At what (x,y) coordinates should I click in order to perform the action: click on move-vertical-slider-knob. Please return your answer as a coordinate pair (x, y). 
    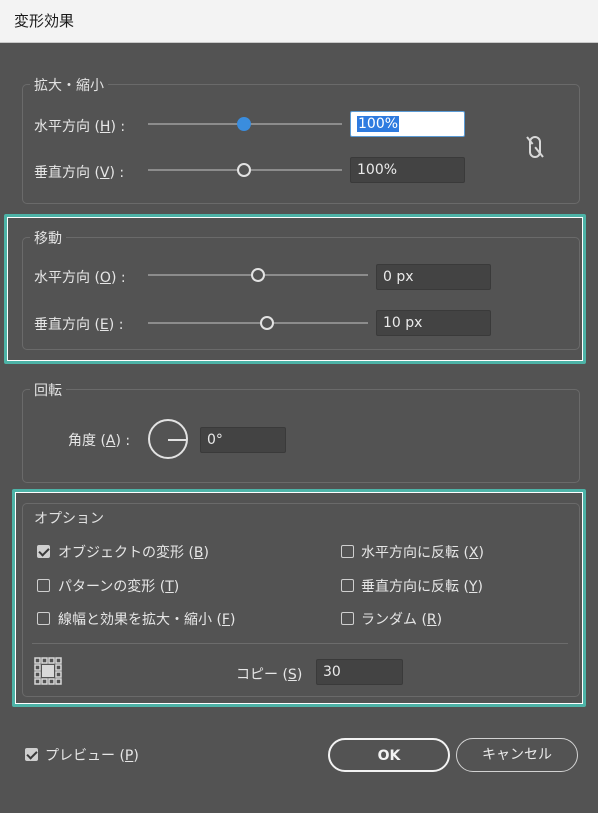
    Looking at the image, I should click on (267, 323).